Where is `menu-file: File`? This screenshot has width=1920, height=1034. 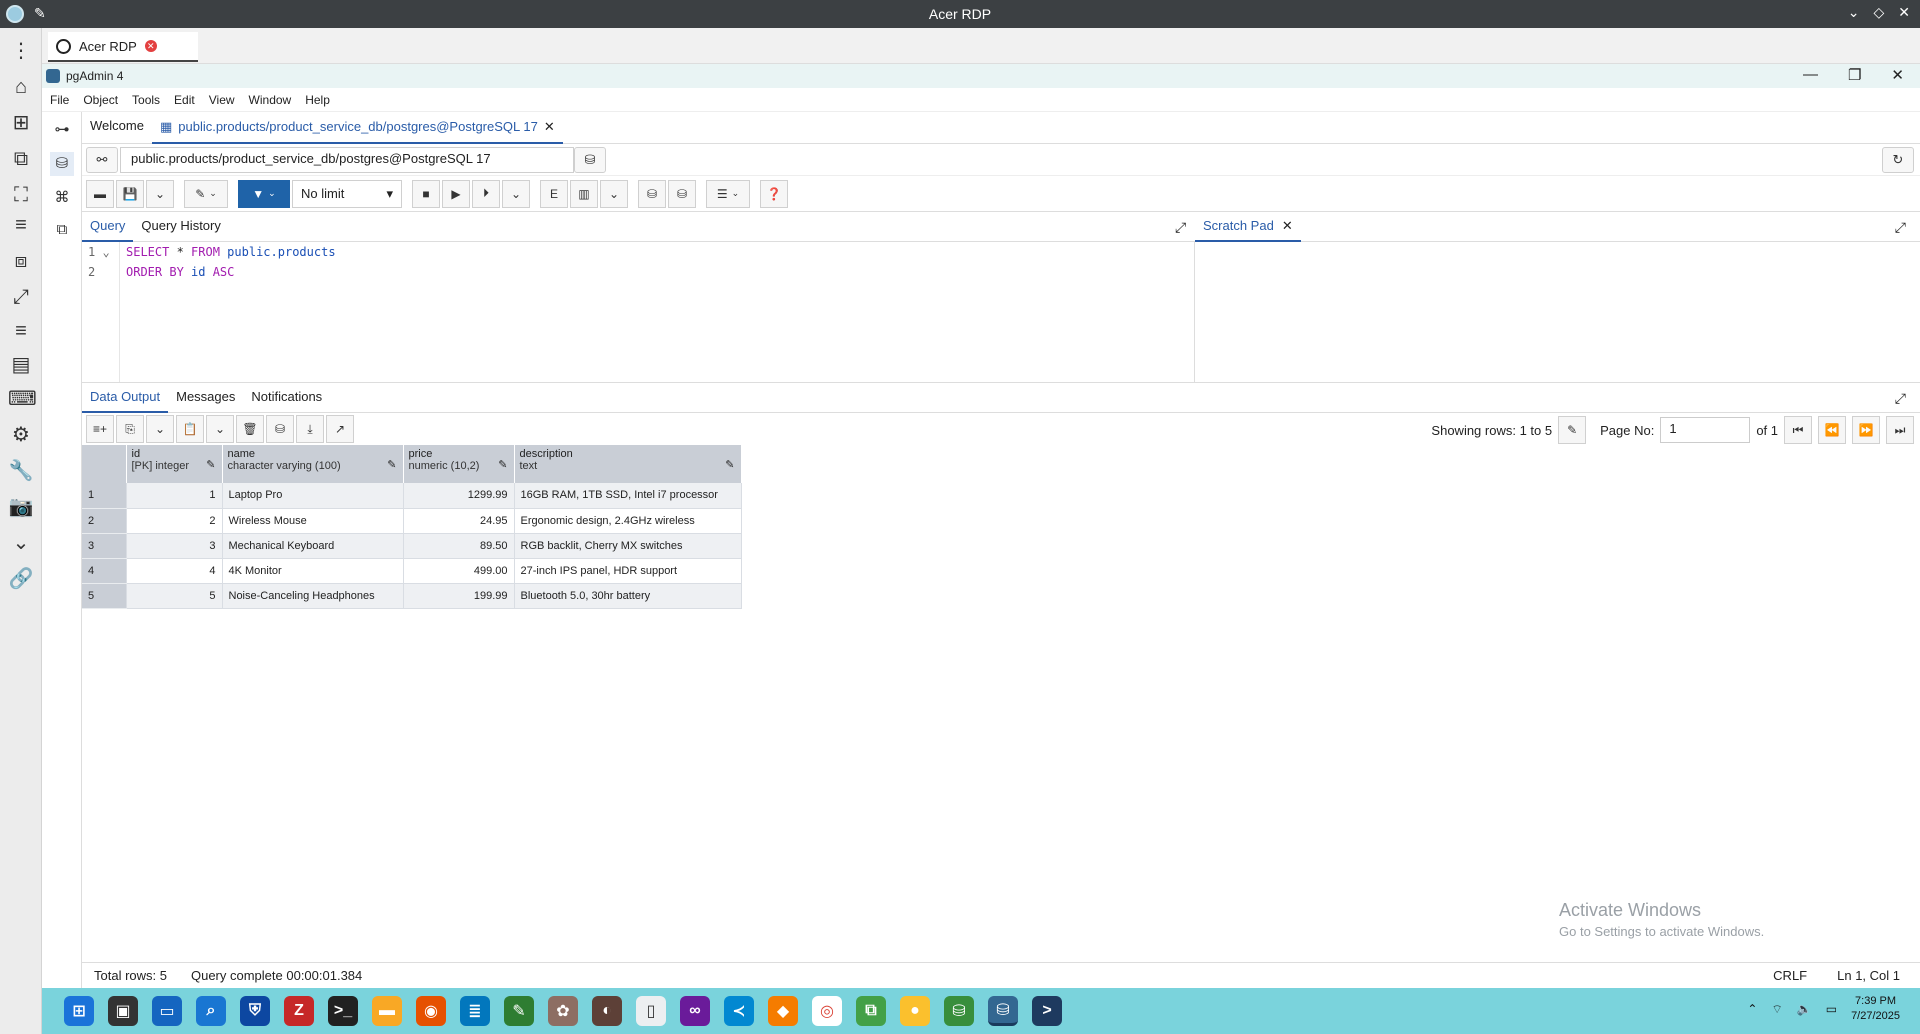
menu-file: File is located at coordinates (59, 100).